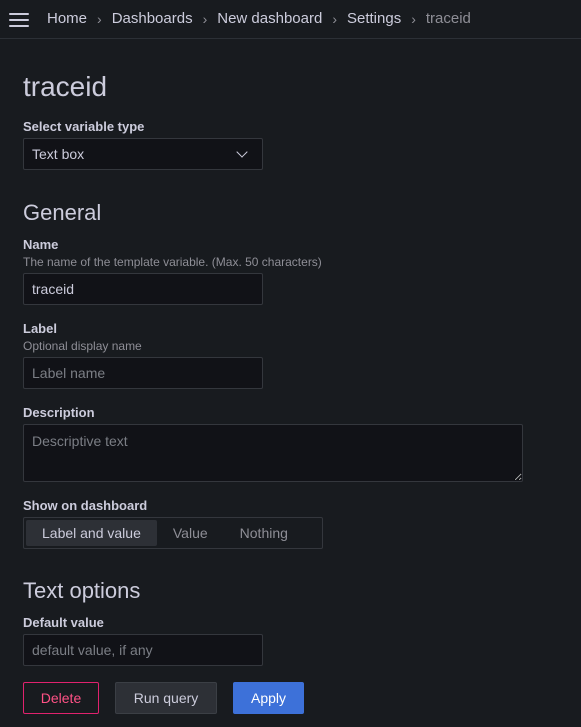 The height and width of the screenshot is (727, 581). What do you see at coordinates (143, 154) in the screenshot?
I see `variable-type-select: Text box` at bounding box center [143, 154].